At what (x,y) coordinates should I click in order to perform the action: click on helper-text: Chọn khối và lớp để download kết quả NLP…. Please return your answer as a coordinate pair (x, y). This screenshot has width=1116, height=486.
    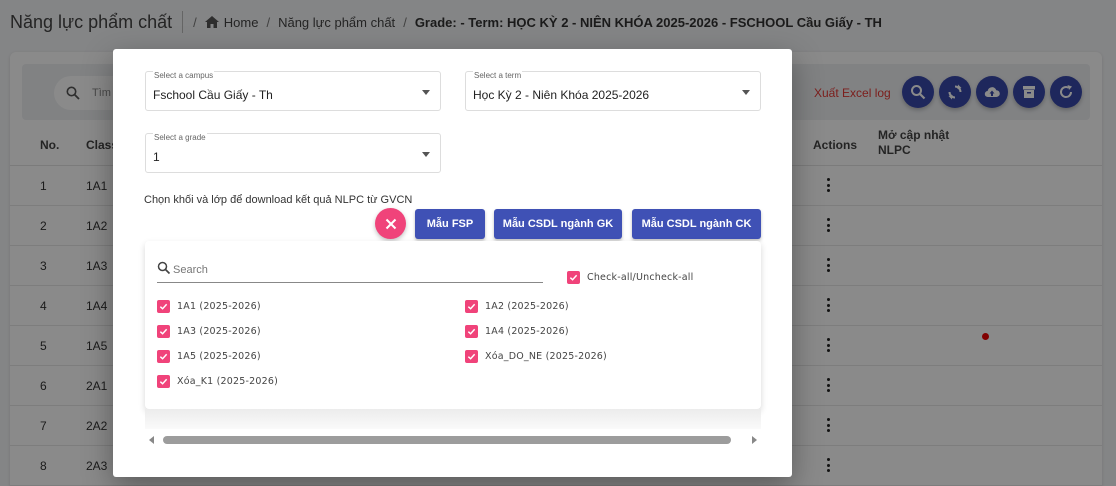
    Looking at the image, I should click on (278, 200).